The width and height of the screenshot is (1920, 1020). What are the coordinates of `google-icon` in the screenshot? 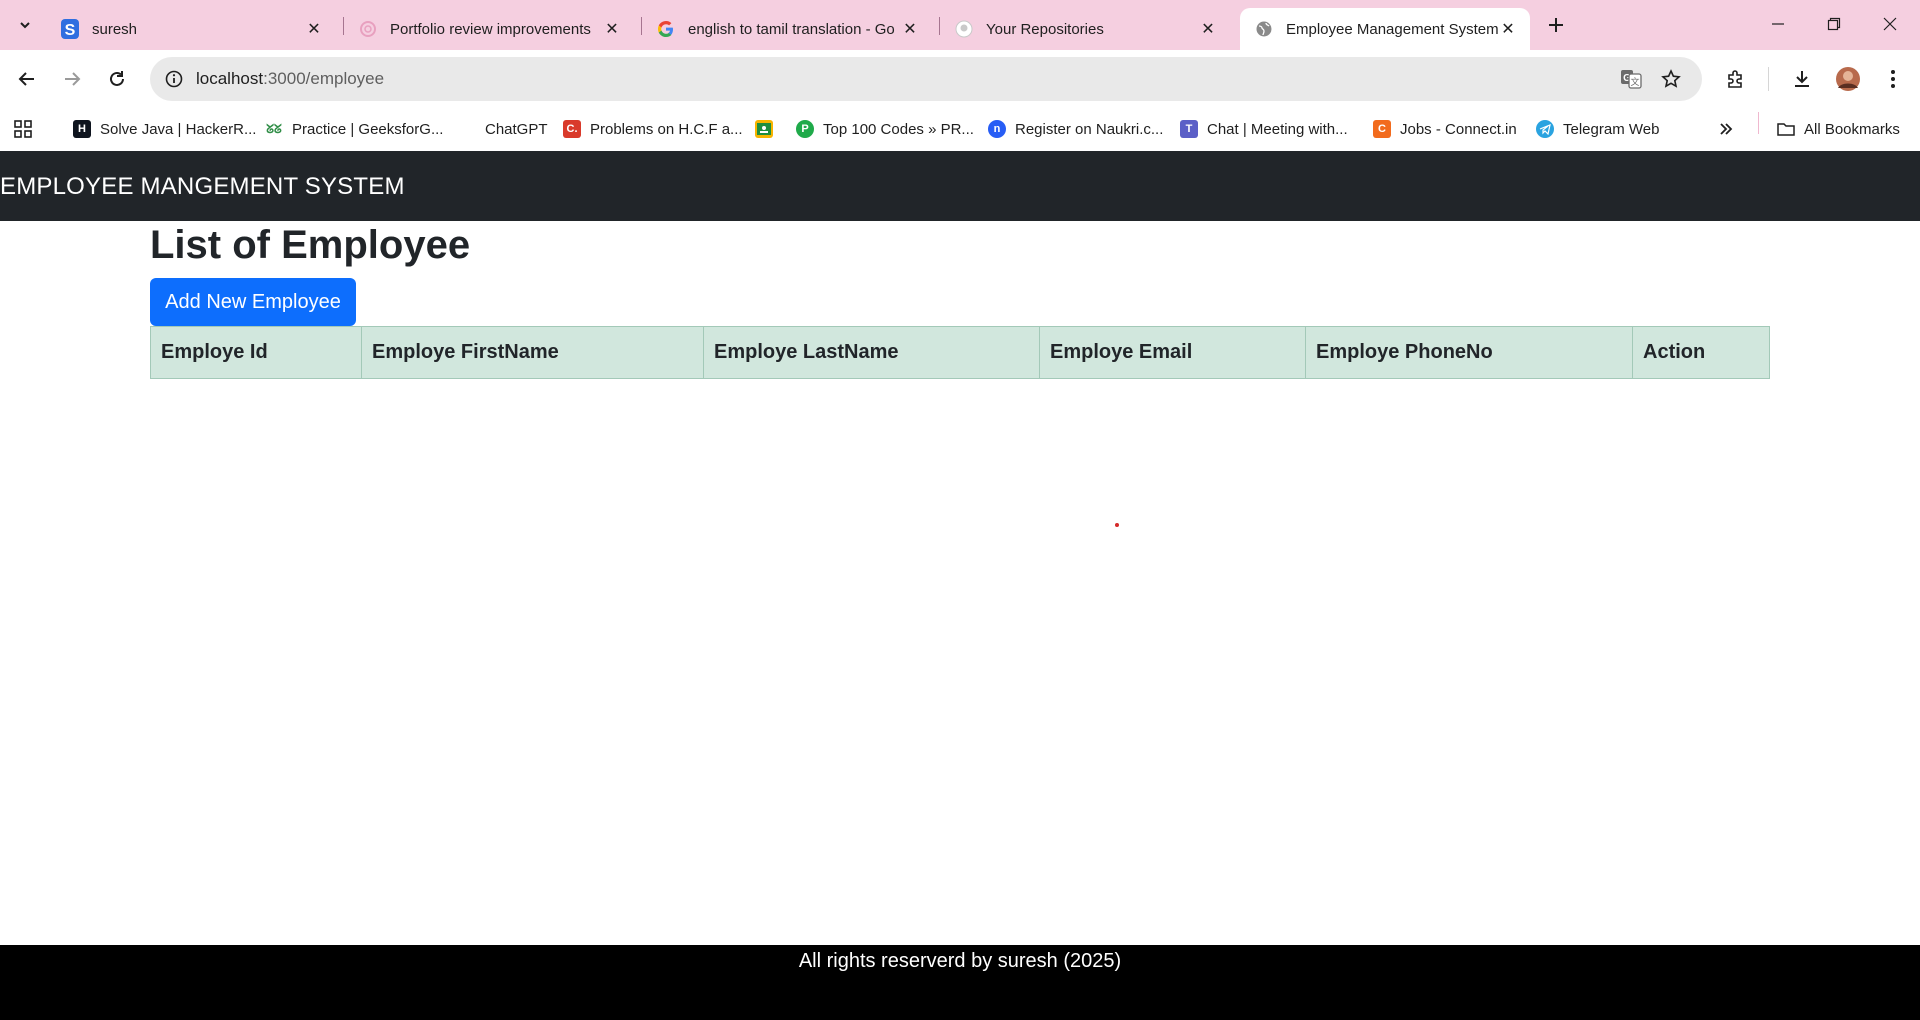 It's located at (666, 29).